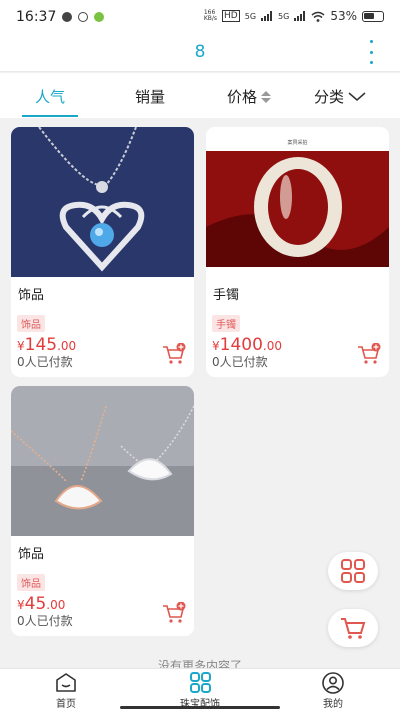 This screenshot has height=711, width=400. I want to click on signal-5g-icon-2: 5G, so click(284, 16).